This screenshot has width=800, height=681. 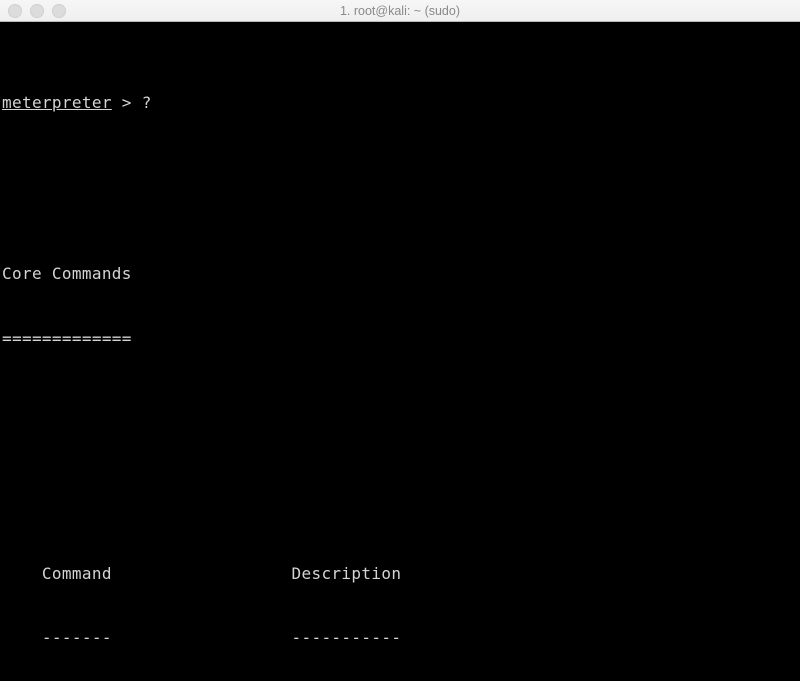 What do you see at coordinates (59, 10) in the screenshot?
I see `zoom-button-icon` at bounding box center [59, 10].